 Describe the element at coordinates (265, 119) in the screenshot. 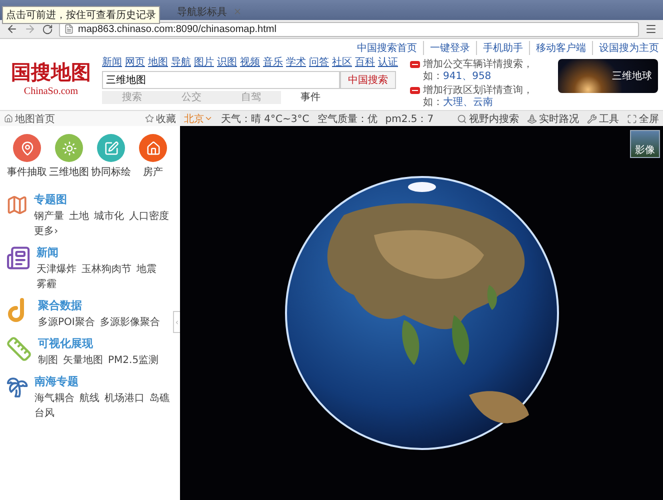

I see `weather-text: 天气：晴 4°C~3°C` at that location.